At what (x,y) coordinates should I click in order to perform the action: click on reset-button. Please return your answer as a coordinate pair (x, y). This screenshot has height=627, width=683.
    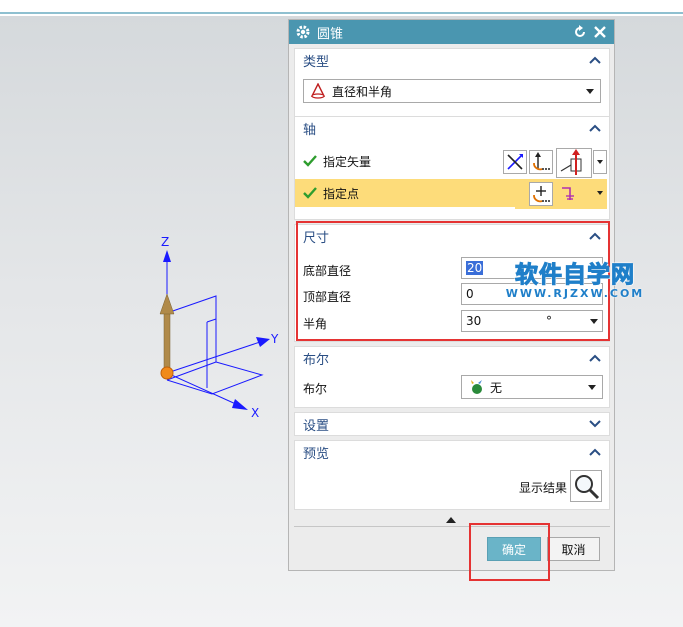
    Looking at the image, I should click on (580, 32).